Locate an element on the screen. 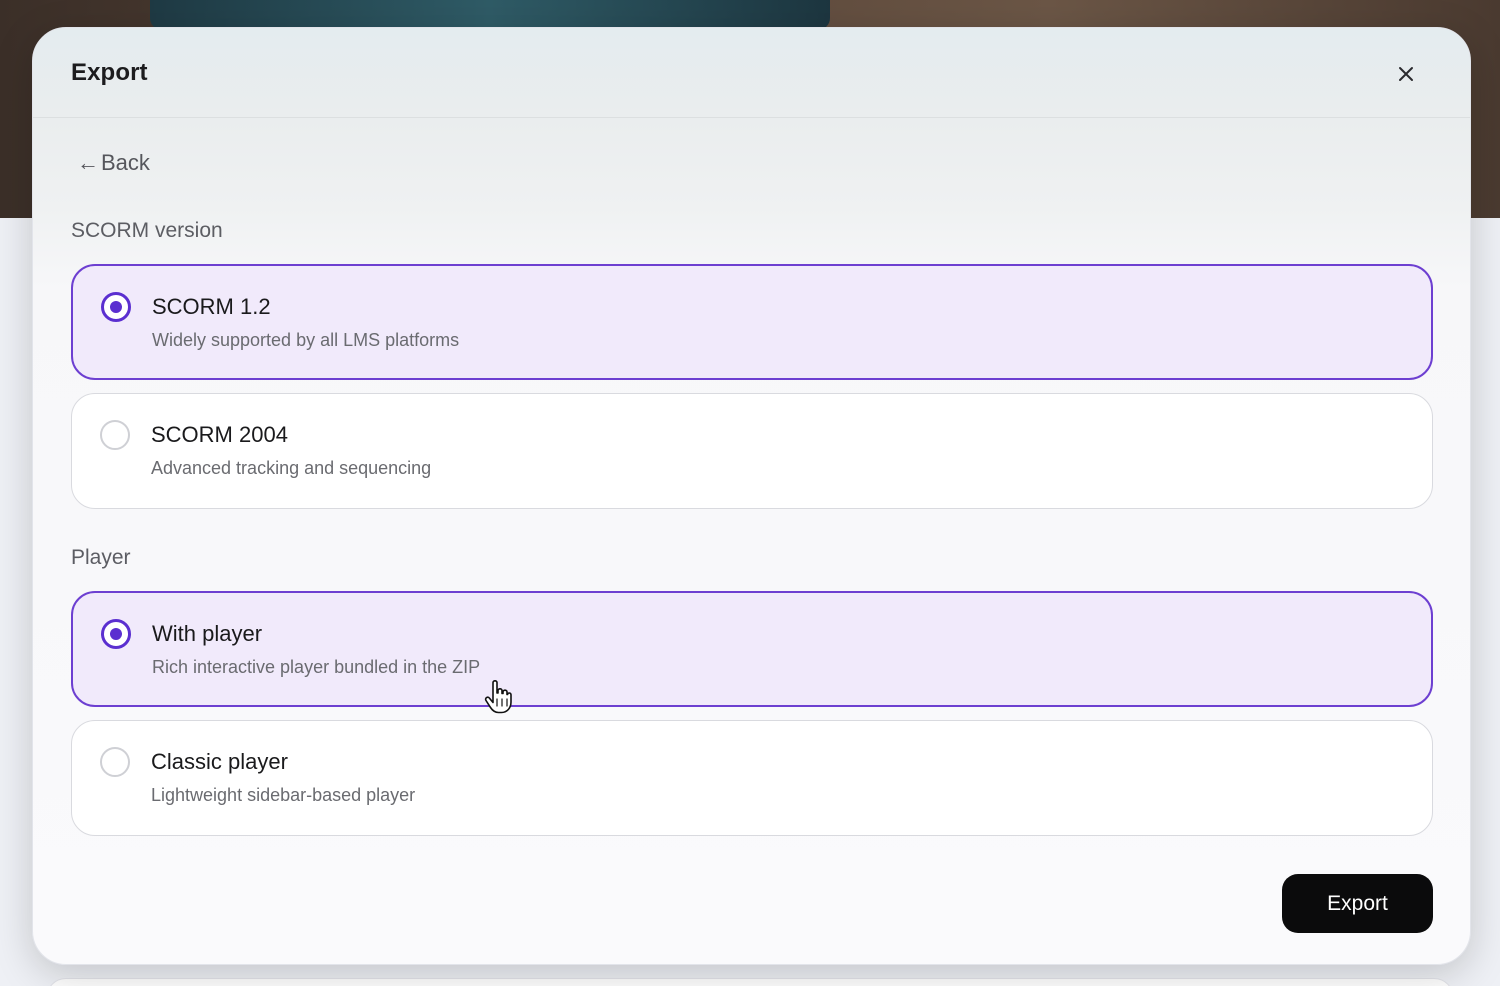 This screenshot has width=1500, height=986. radio-with-player is located at coordinates (116, 634).